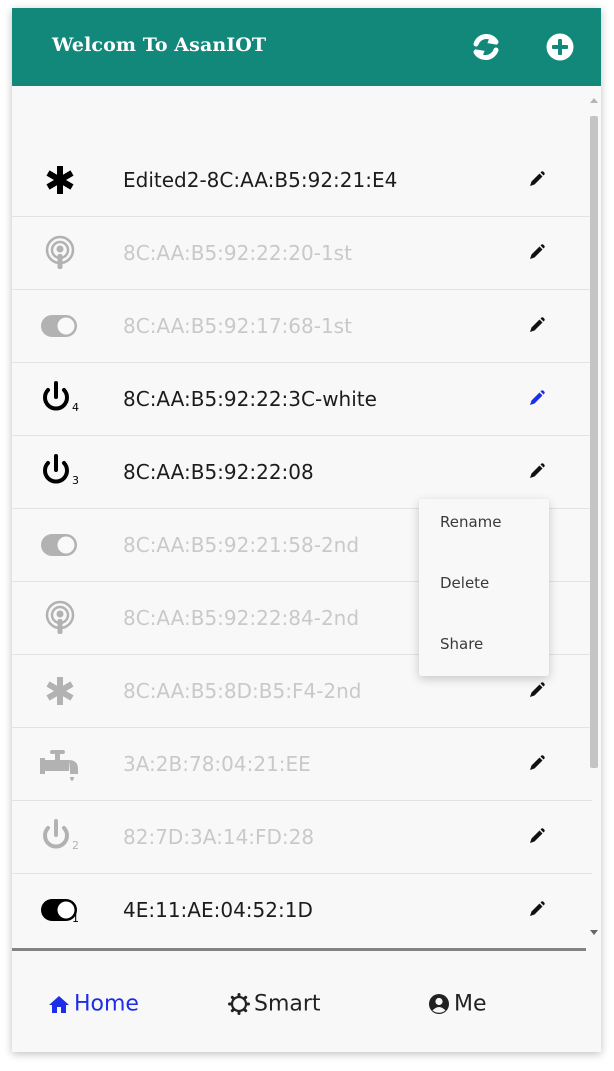  What do you see at coordinates (594, 100) in the screenshot?
I see `scroll-up-arrow` at bounding box center [594, 100].